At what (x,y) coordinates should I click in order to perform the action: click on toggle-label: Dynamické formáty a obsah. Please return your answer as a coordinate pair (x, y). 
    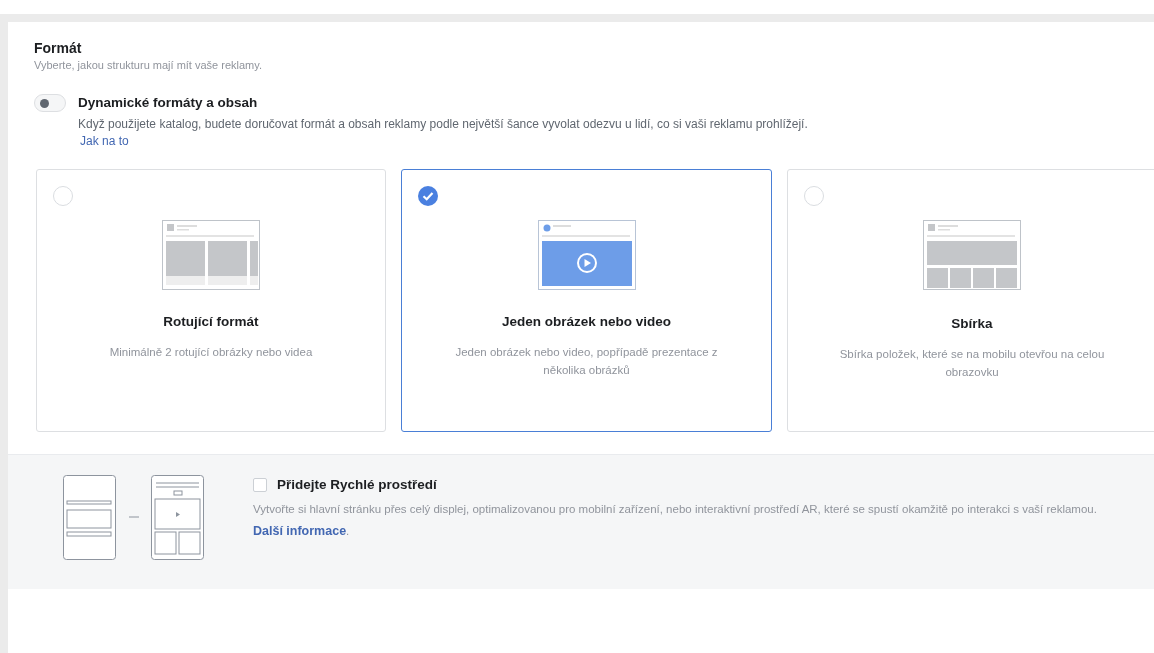
    Looking at the image, I should click on (168, 102).